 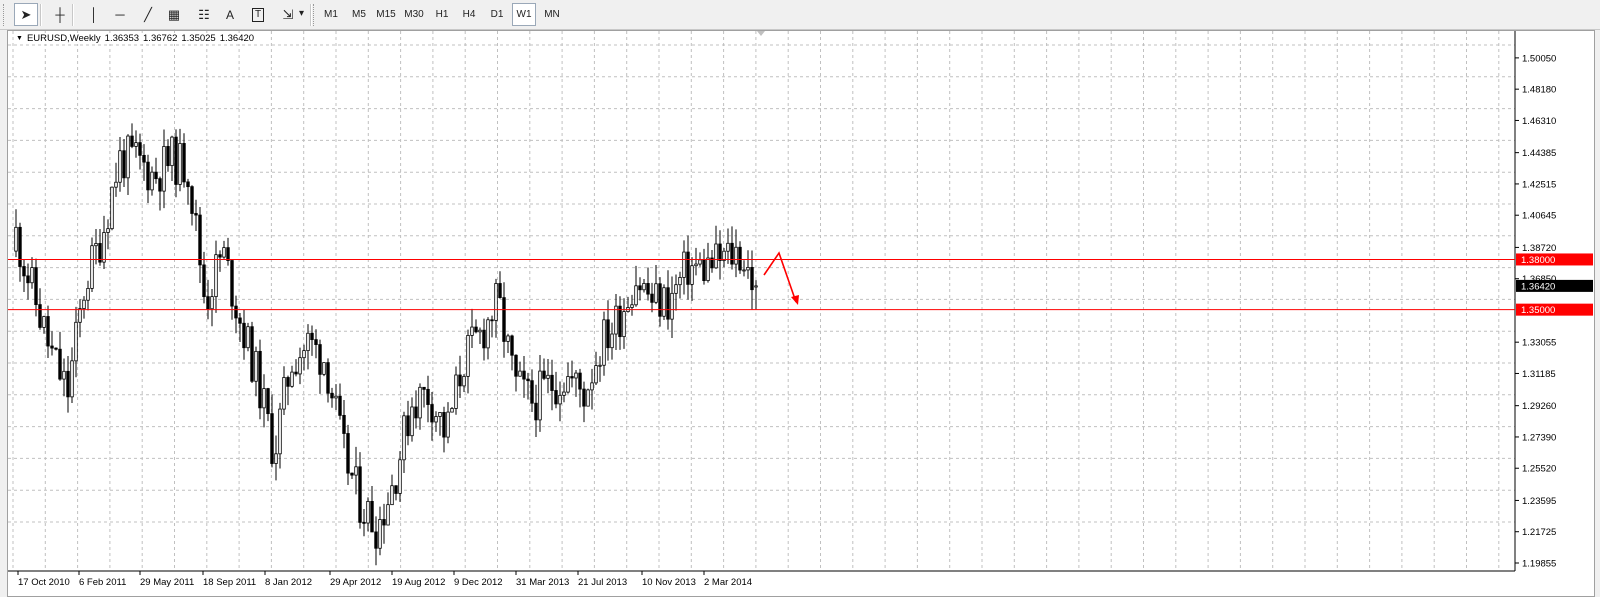 What do you see at coordinates (497, 14) in the screenshot?
I see `timeframe-d1-button: D1` at bounding box center [497, 14].